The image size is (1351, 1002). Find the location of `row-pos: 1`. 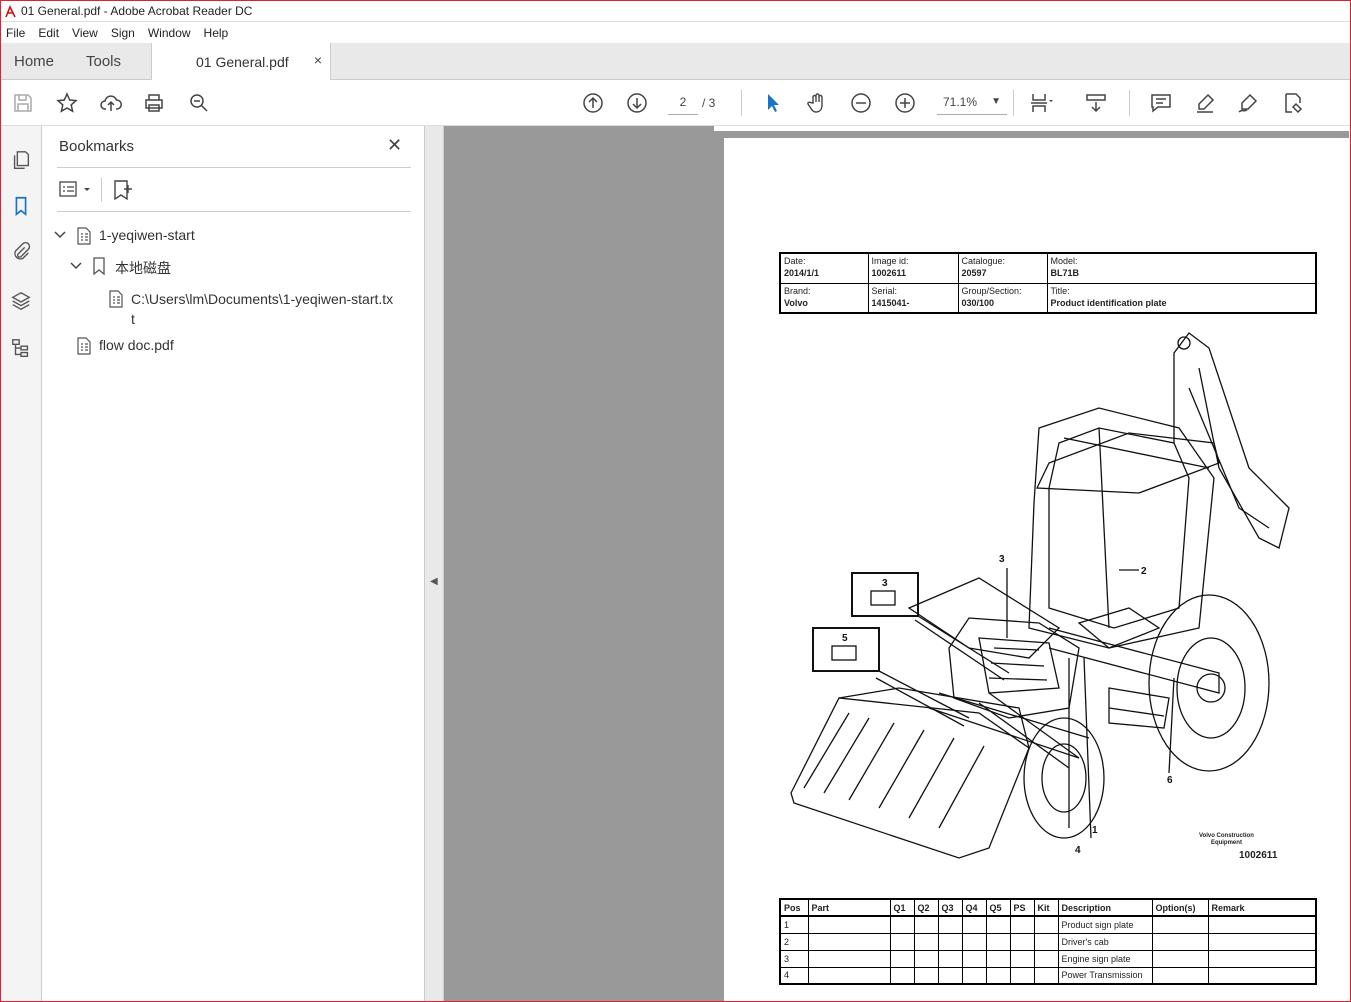

row-pos: 1 is located at coordinates (794, 924).